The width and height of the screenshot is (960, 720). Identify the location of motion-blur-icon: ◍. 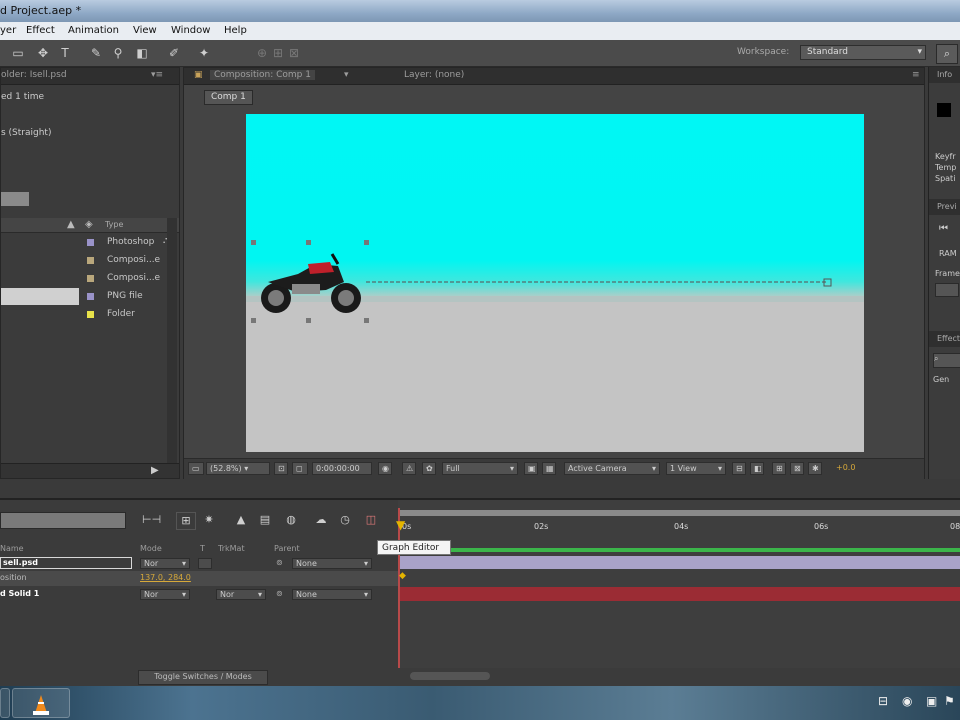
(291, 520).